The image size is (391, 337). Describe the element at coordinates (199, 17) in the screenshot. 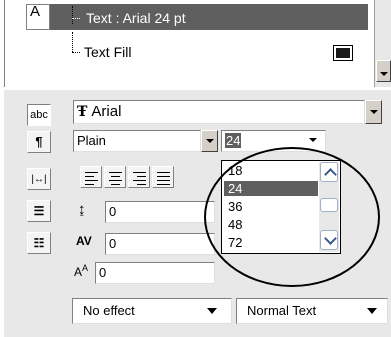

I see `layer-row-text` at that location.